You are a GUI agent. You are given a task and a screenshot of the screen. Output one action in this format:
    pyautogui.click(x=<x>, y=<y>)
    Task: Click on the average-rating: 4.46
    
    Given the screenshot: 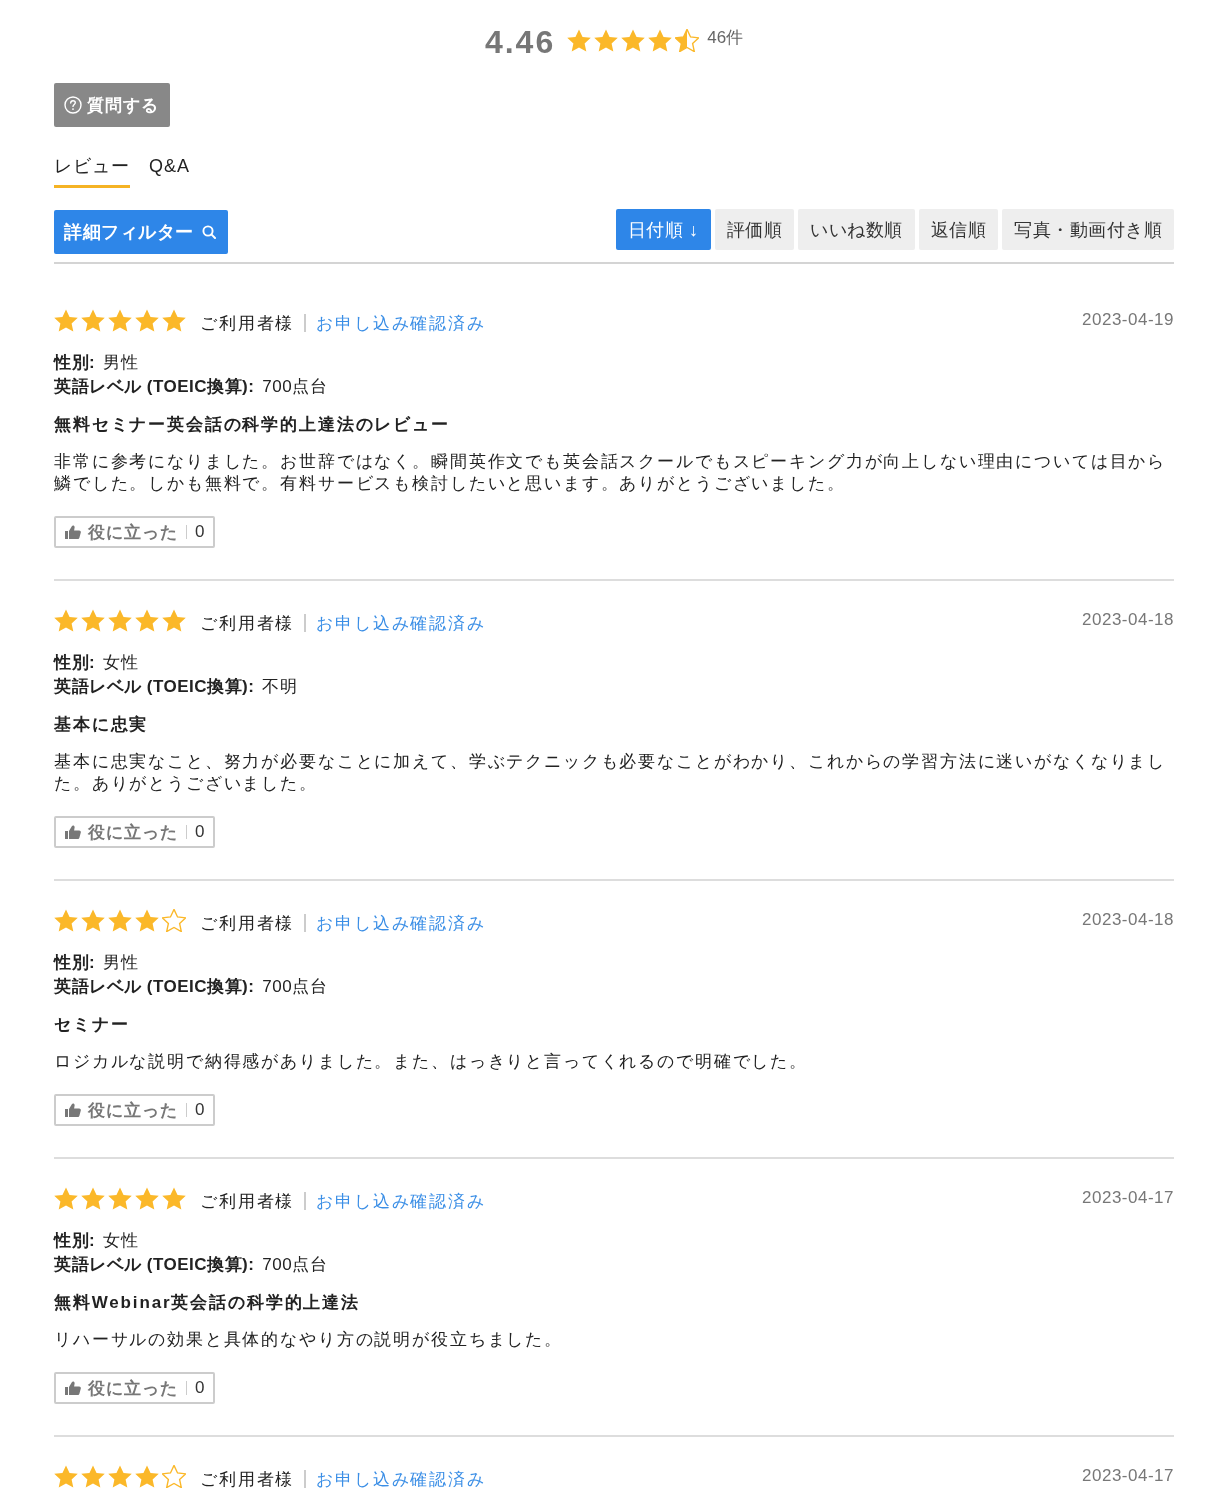 What is the action you would take?
    pyautogui.click(x=520, y=42)
    